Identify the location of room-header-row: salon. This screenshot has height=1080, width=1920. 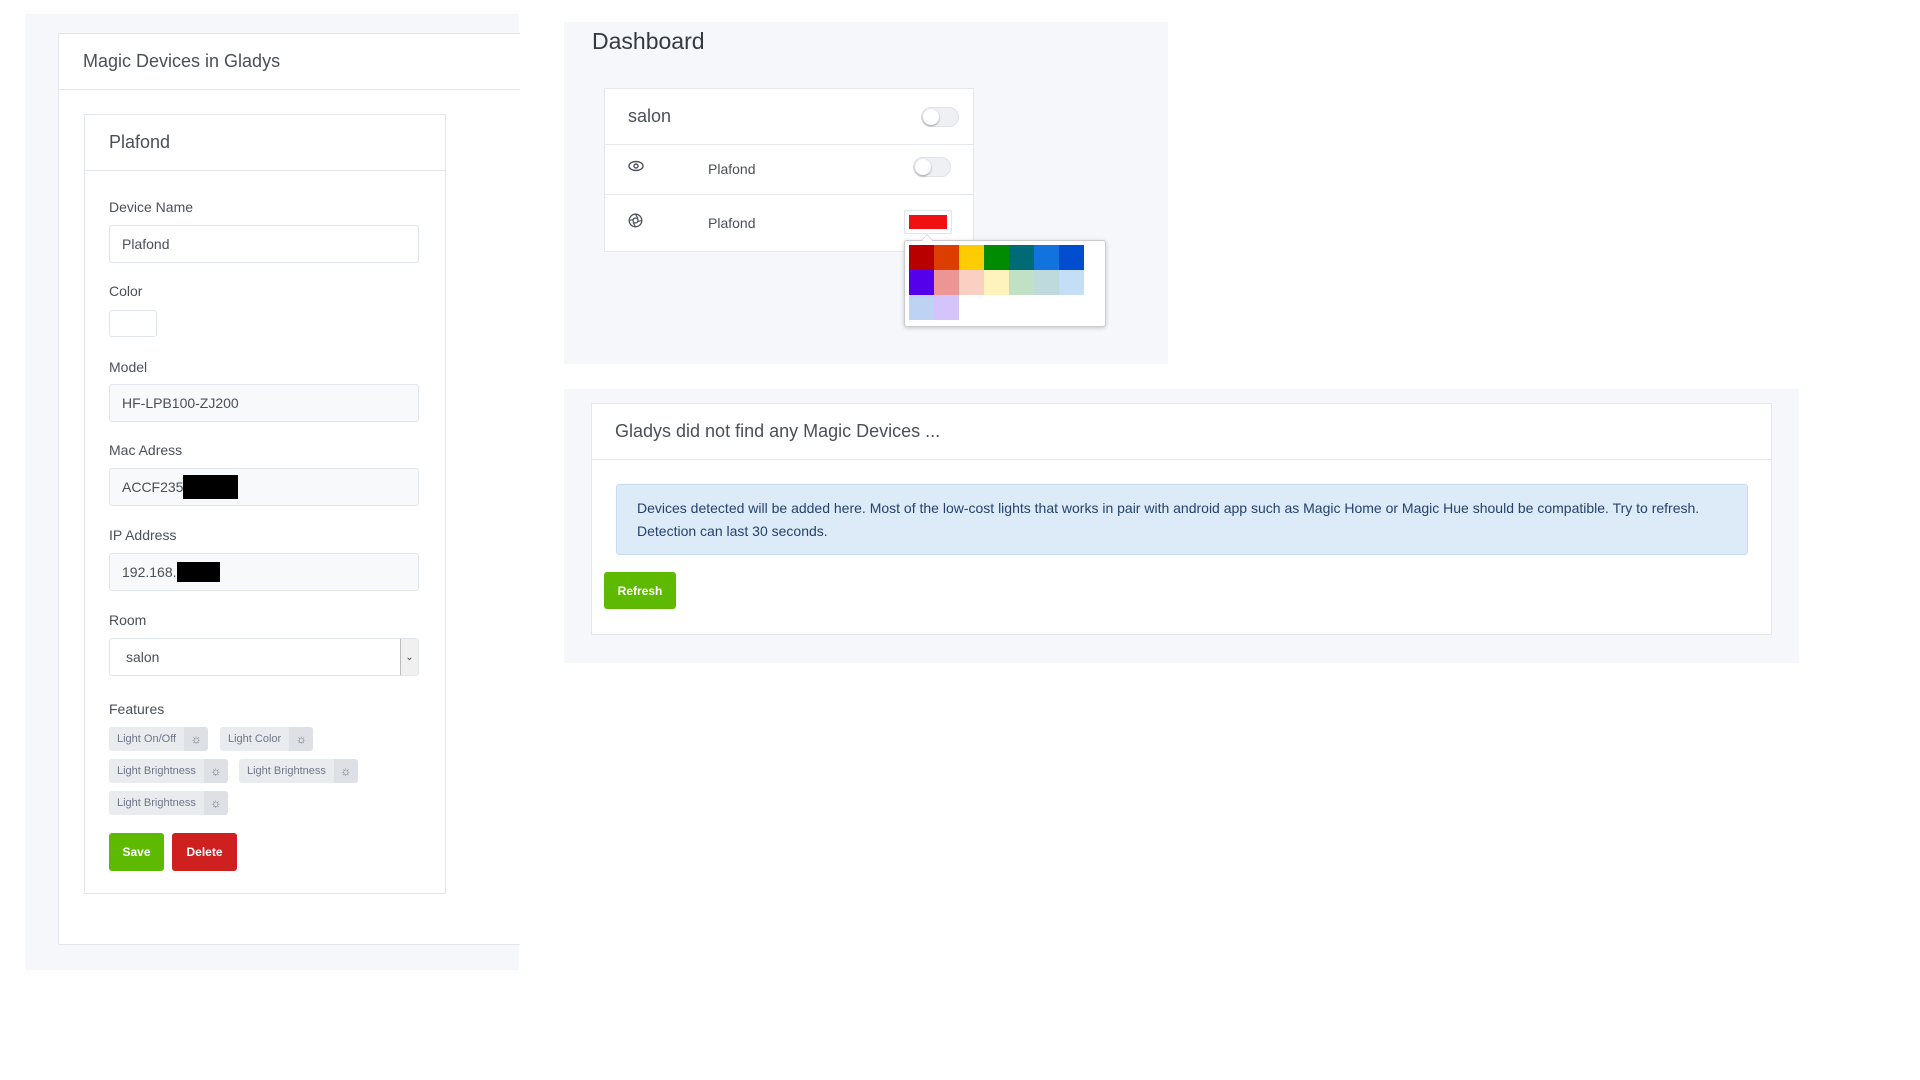
(789, 117).